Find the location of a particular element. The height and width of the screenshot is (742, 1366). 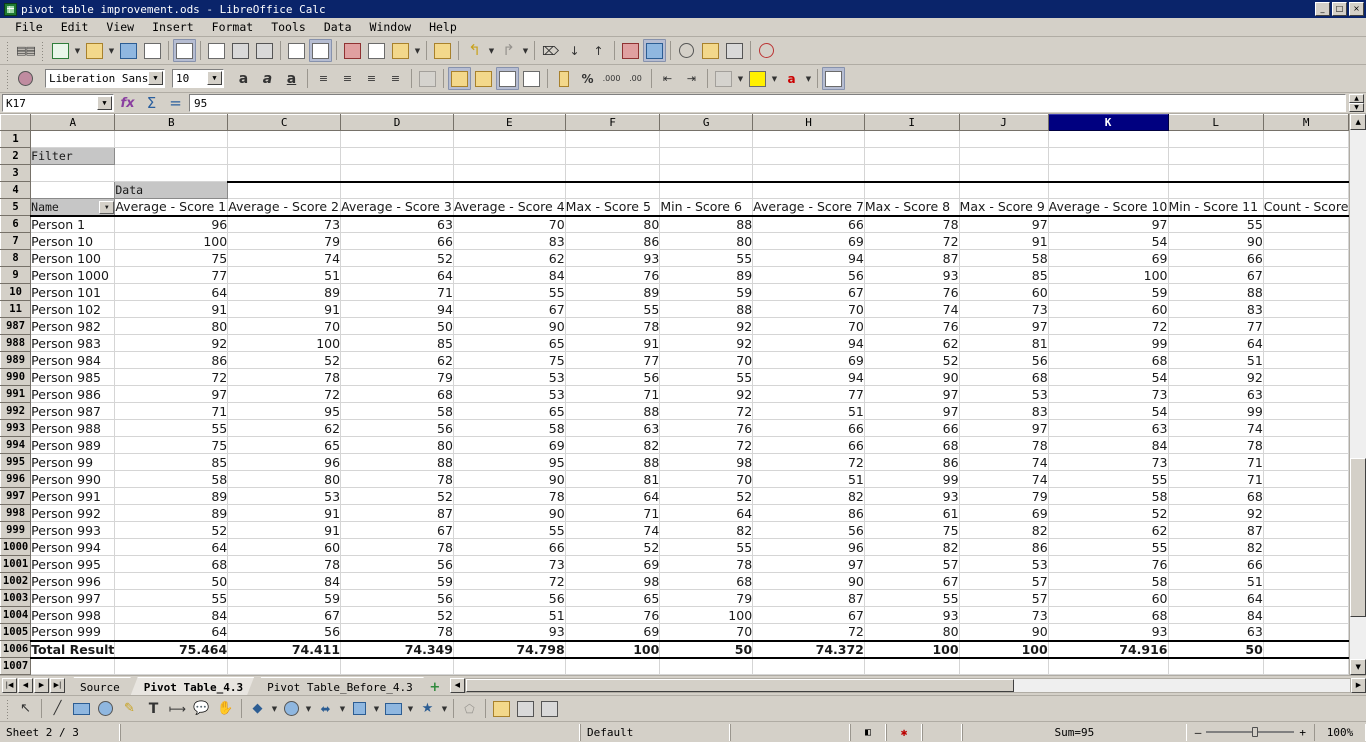

total-value-cell is located at coordinates (1306, 649).